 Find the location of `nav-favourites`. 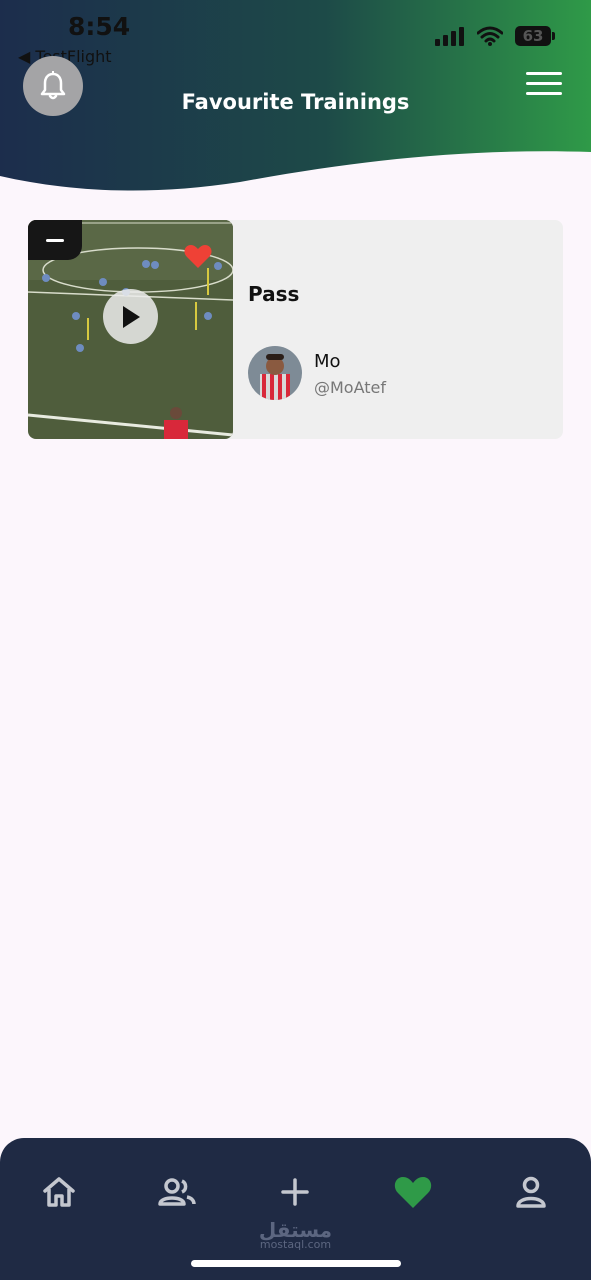

nav-favourites is located at coordinates (413, 1192).